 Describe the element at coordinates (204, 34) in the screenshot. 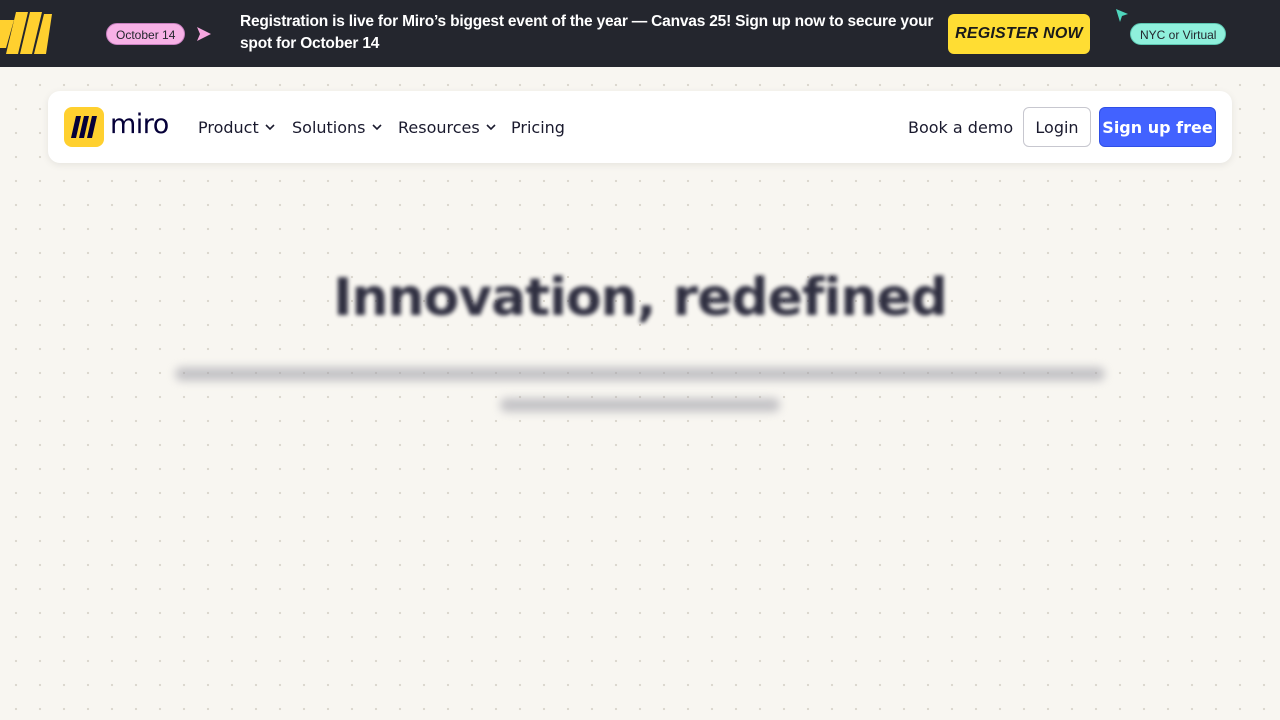

I see `arrow-pointer-icon` at that location.